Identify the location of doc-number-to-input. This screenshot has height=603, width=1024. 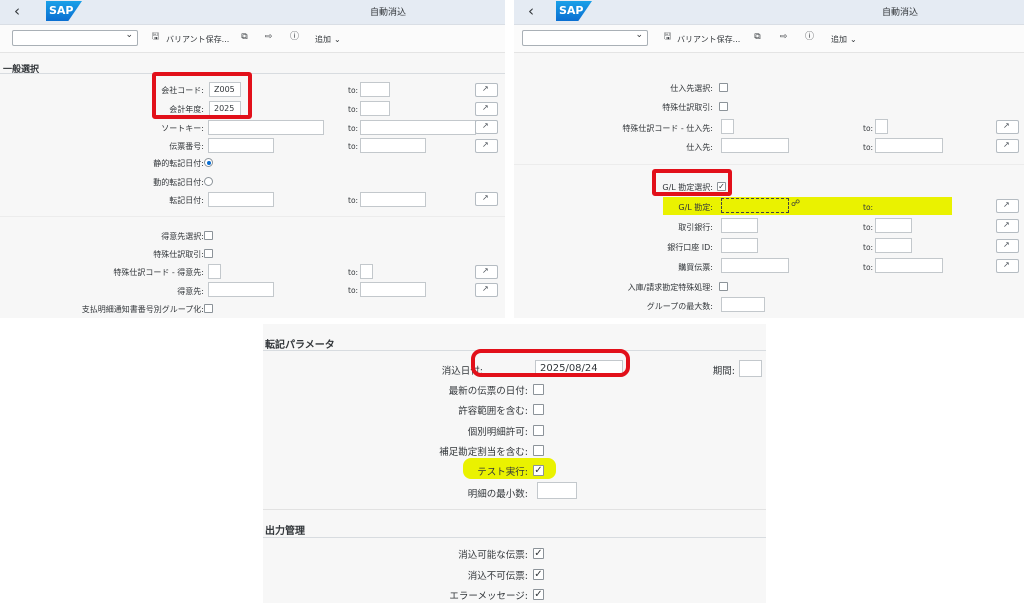
(393, 145).